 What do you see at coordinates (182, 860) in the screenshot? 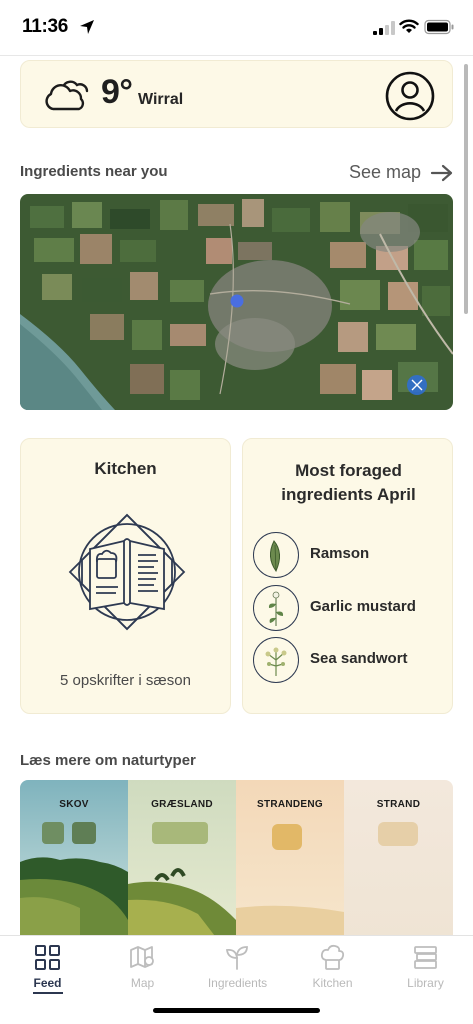
I see `nature-type-graesland: GRÆSLAND` at bounding box center [182, 860].